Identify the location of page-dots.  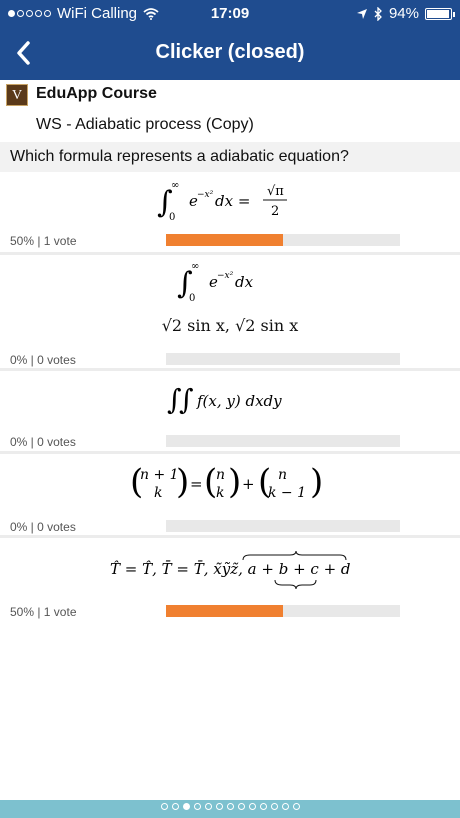
(230, 806).